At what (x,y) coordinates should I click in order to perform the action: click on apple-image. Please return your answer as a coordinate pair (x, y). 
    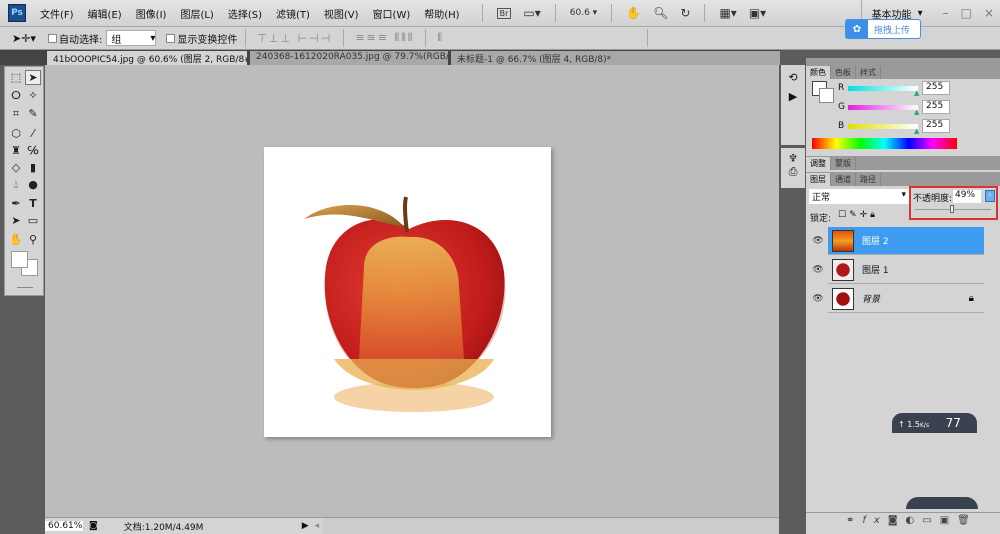
    Looking at the image, I should click on (405, 304).